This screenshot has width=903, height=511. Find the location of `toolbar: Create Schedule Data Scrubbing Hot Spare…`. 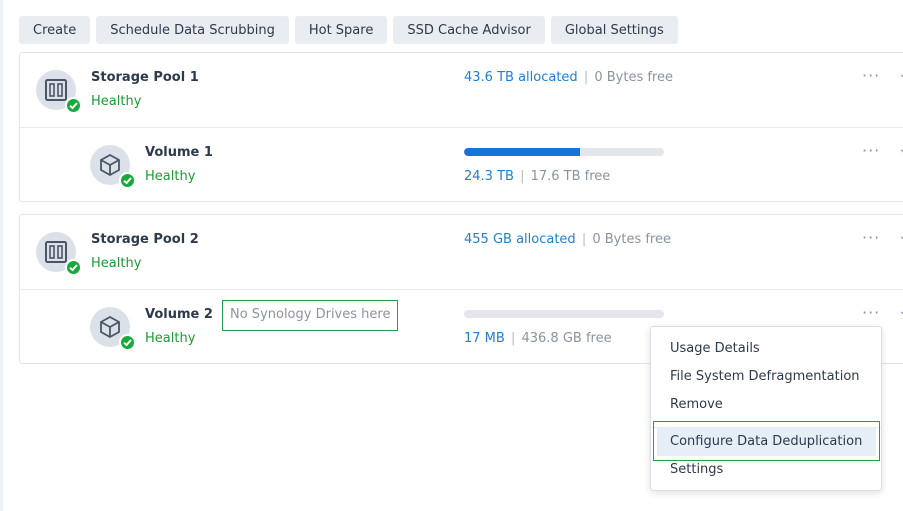

toolbar: Create Schedule Data Scrubbing Hot Spare… is located at coordinates (348, 30).